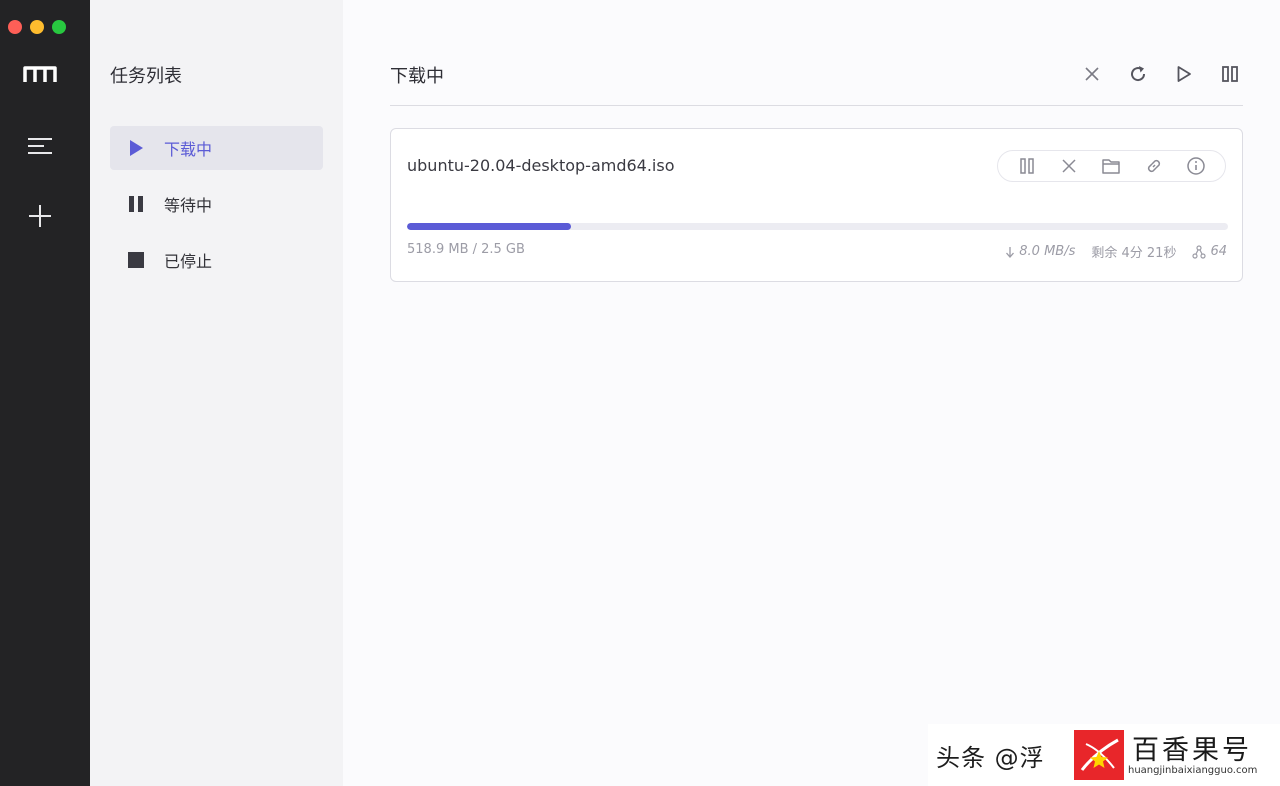 The height and width of the screenshot is (786, 1280). What do you see at coordinates (1047, 251) in the screenshot?
I see `speed-value: 8.0 MB/s` at bounding box center [1047, 251].